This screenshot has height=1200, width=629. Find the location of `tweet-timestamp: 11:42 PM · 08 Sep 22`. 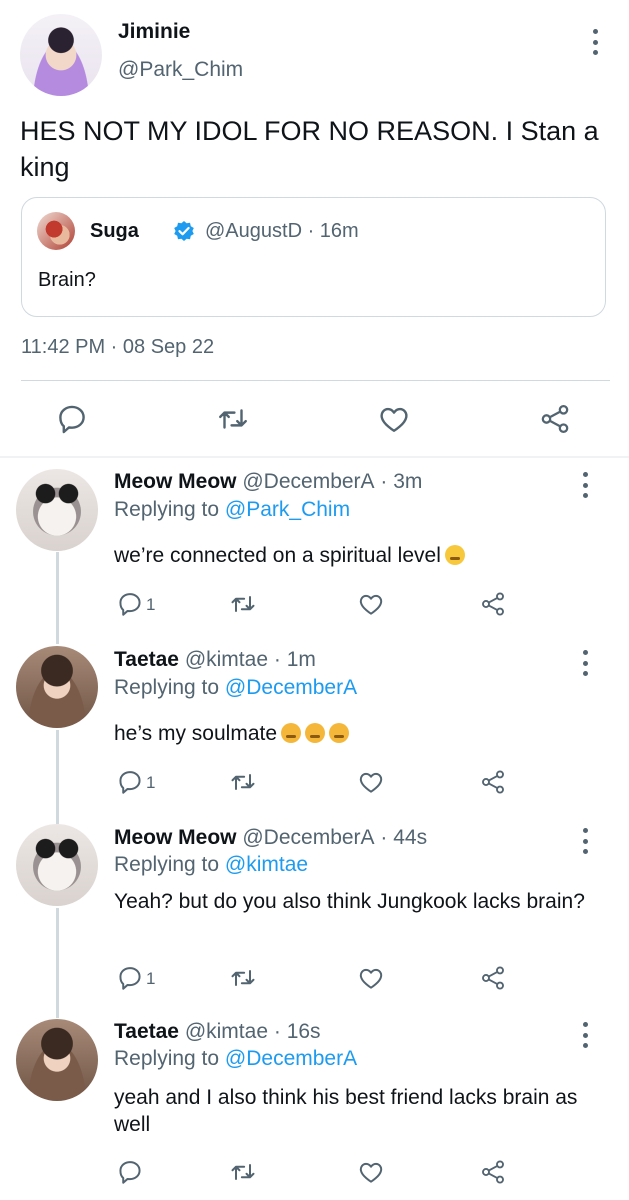

tweet-timestamp: 11:42 PM · 08 Sep 22 is located at coordinates (117, 347).